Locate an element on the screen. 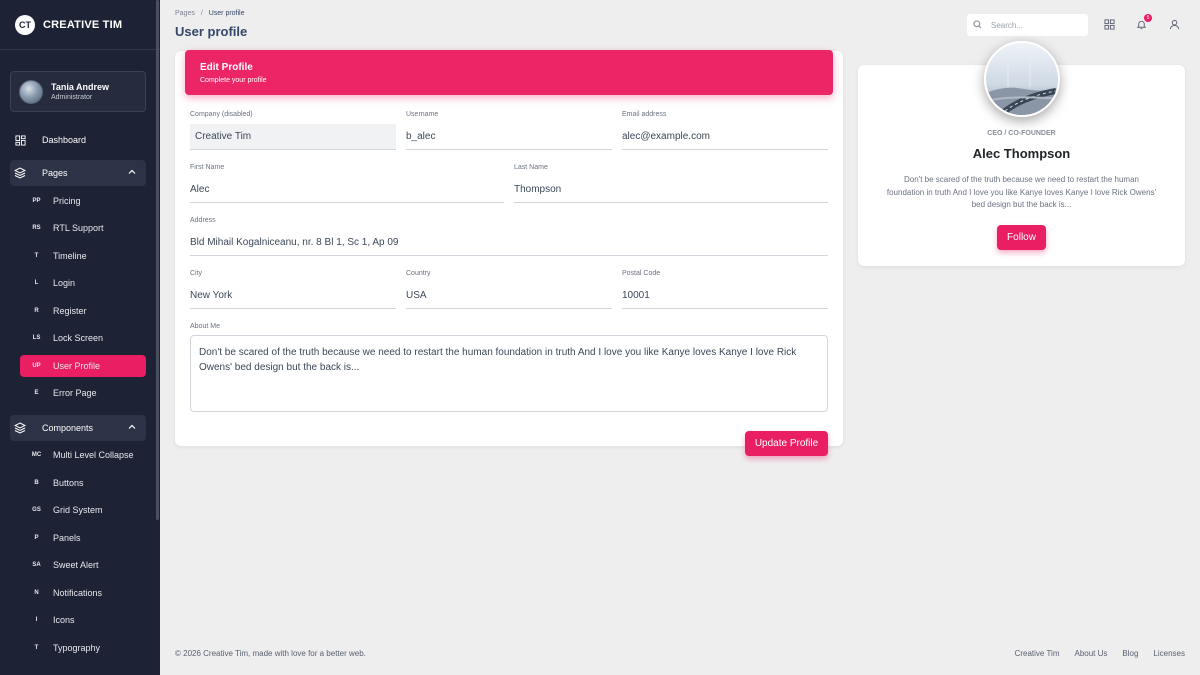  sidebar-item-buttons: B Buttons is located at coordinates (83, 483).